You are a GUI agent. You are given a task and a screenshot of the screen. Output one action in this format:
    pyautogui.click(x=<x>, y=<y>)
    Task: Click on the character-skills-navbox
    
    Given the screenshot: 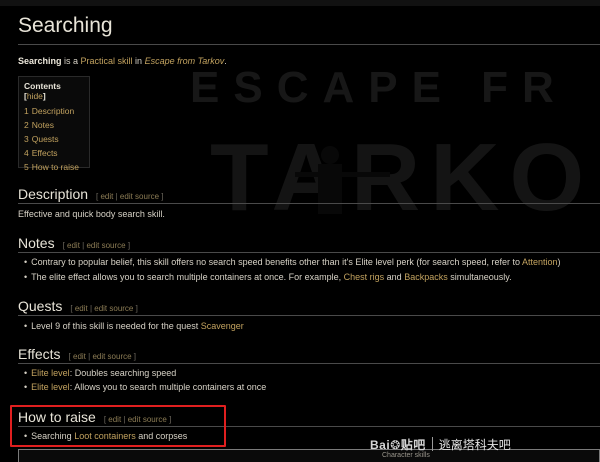 What is the action you would take?
    pyautogui.click(x=309, y=455)
    